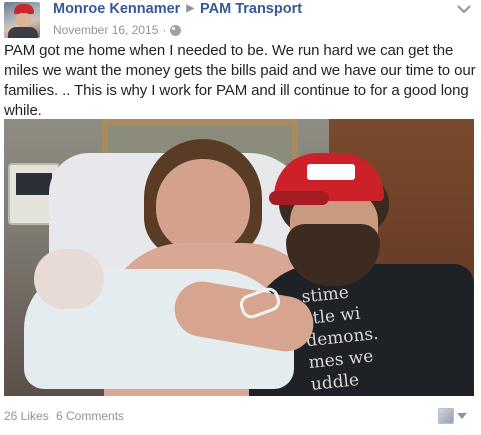  I want to click on post-meta: November 16, 2015 ·, so click(117, 30).